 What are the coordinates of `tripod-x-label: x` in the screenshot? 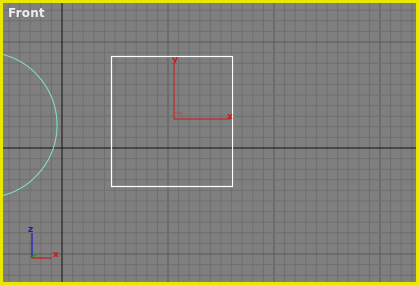 It's located at (56, 255).